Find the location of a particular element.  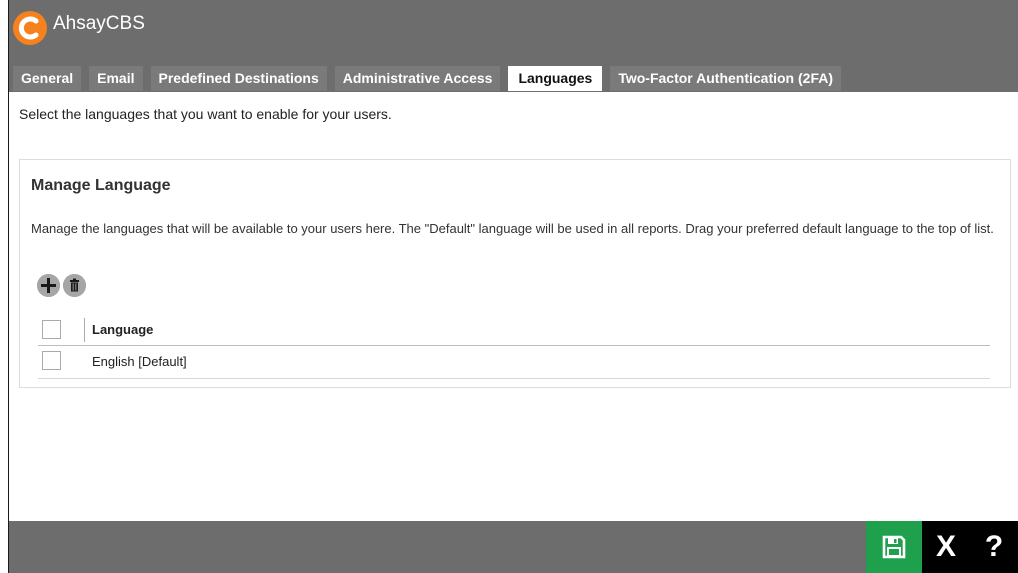

language-table: Language English [Default] is located at coordinates (514, 347).